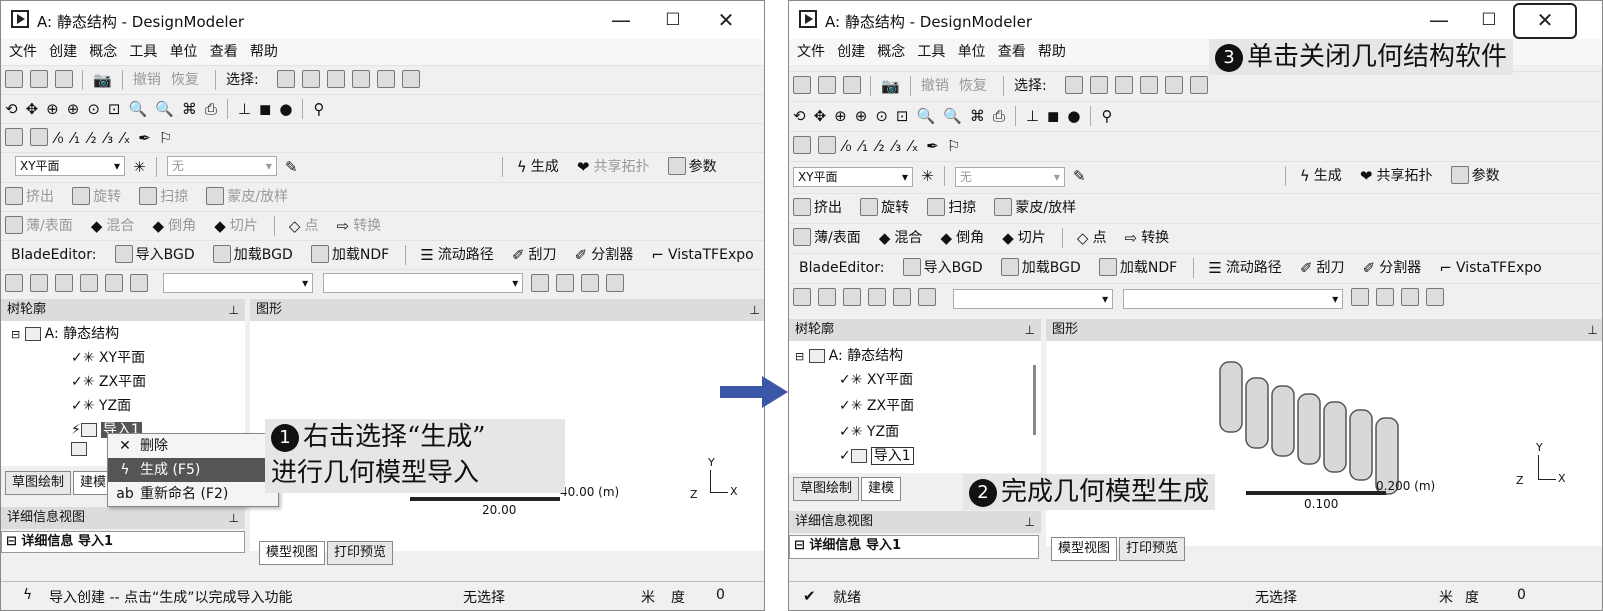  Describe the element at coordinates (1331, 268) in the screenshot. I see `blade-button: 刮刀` at that location.